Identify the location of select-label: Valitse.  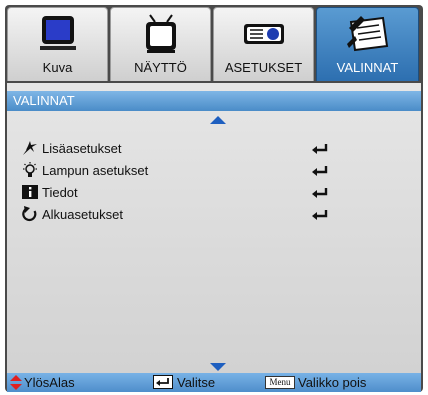
(196, 382).